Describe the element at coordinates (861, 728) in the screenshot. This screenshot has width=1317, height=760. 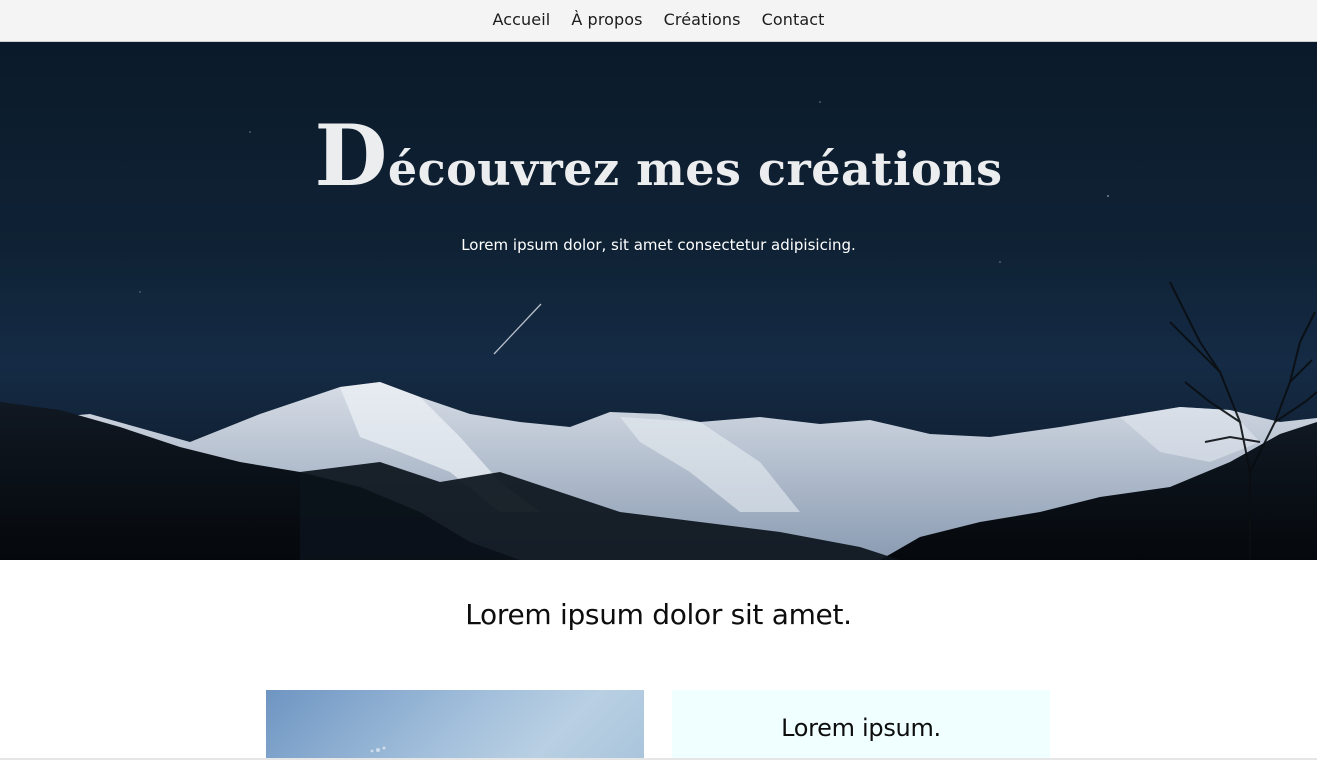
I see `card-heading: Lorem ipsum.` at that location.